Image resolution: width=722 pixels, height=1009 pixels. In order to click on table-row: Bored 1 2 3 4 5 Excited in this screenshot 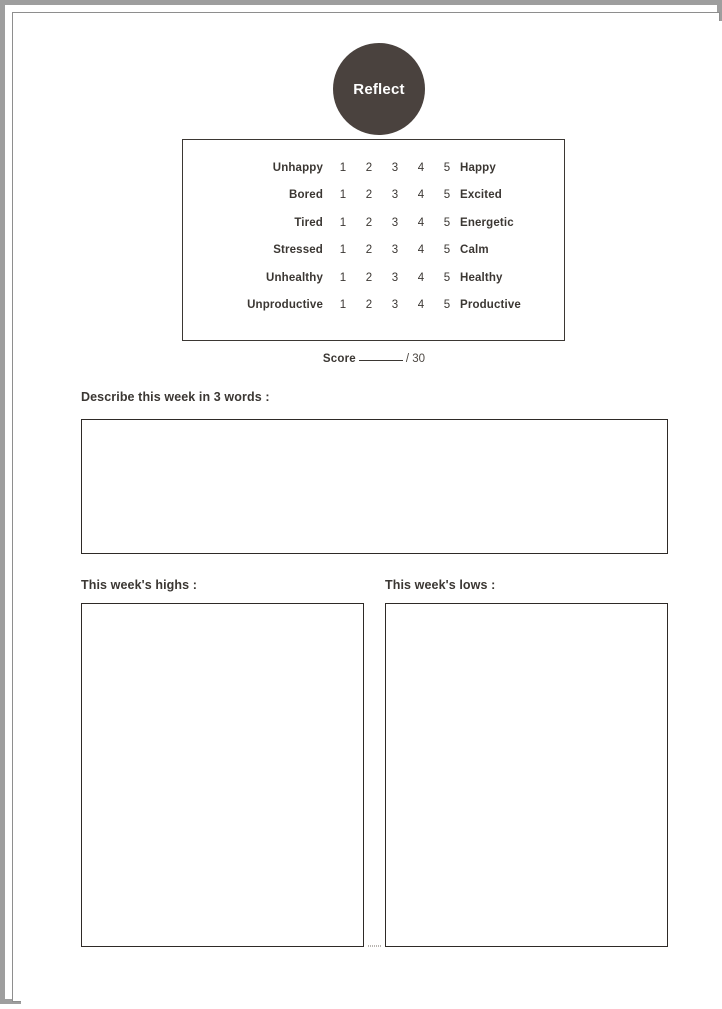, I will do `click(374, 196)`.